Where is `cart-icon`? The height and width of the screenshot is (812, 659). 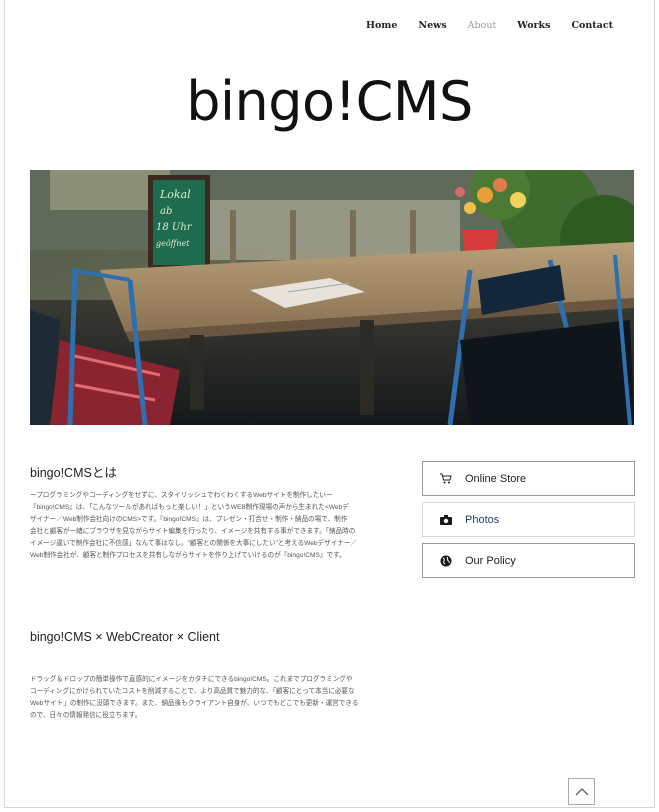 cart-icon is located at coordinates (446, 479).